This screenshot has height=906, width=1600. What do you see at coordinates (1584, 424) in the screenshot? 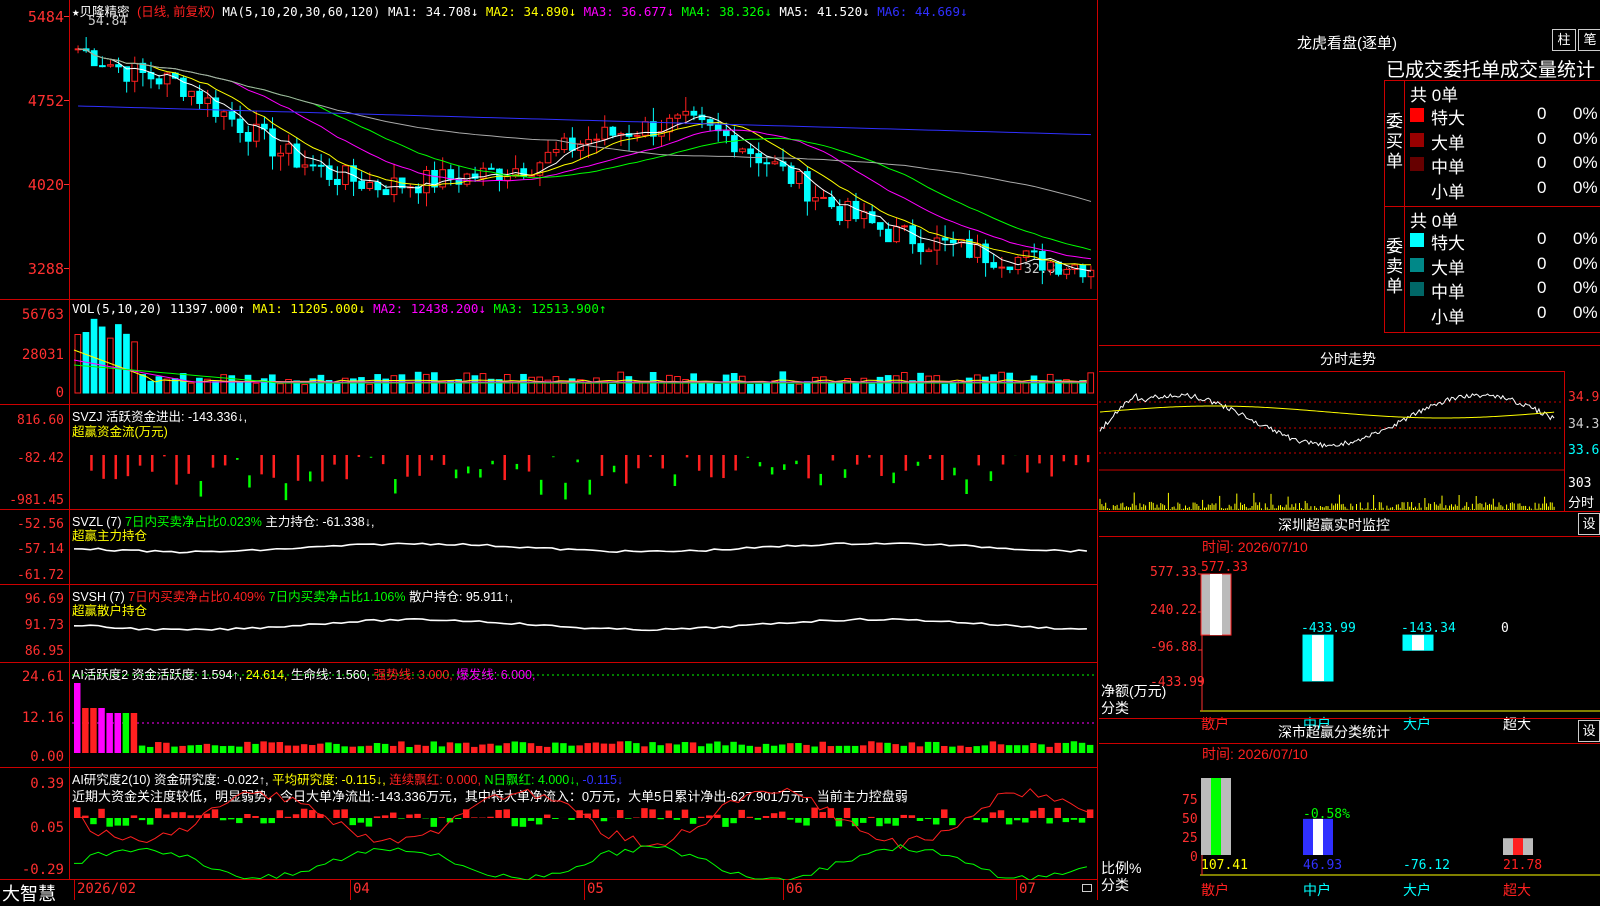
I see `intraday-y-label: 34.32` at bounding box center [1584, 424].